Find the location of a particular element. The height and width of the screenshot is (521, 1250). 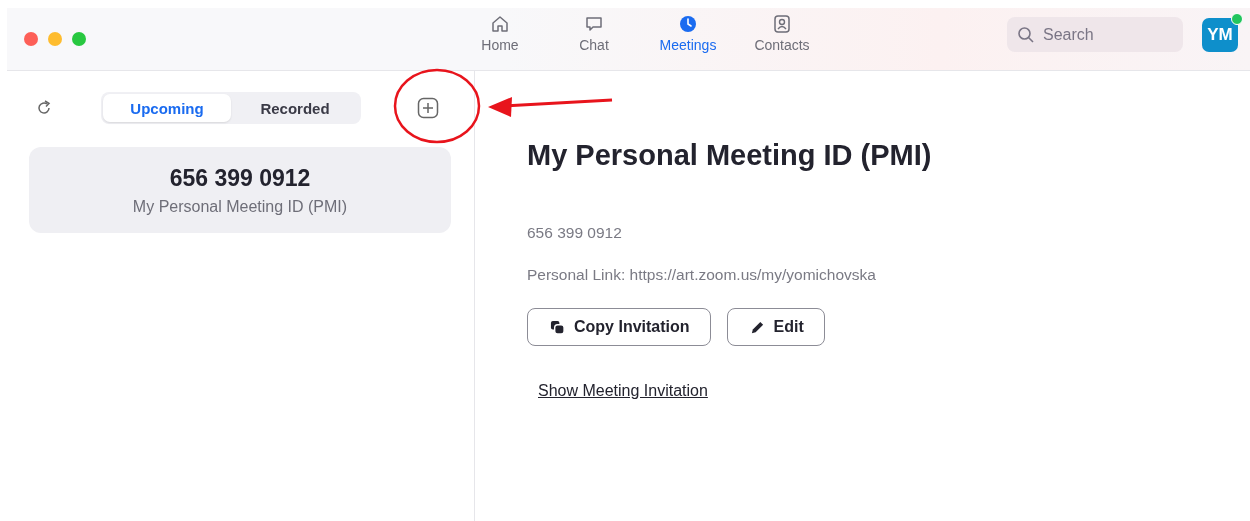

house-icon is located at coordinates (500, 24).